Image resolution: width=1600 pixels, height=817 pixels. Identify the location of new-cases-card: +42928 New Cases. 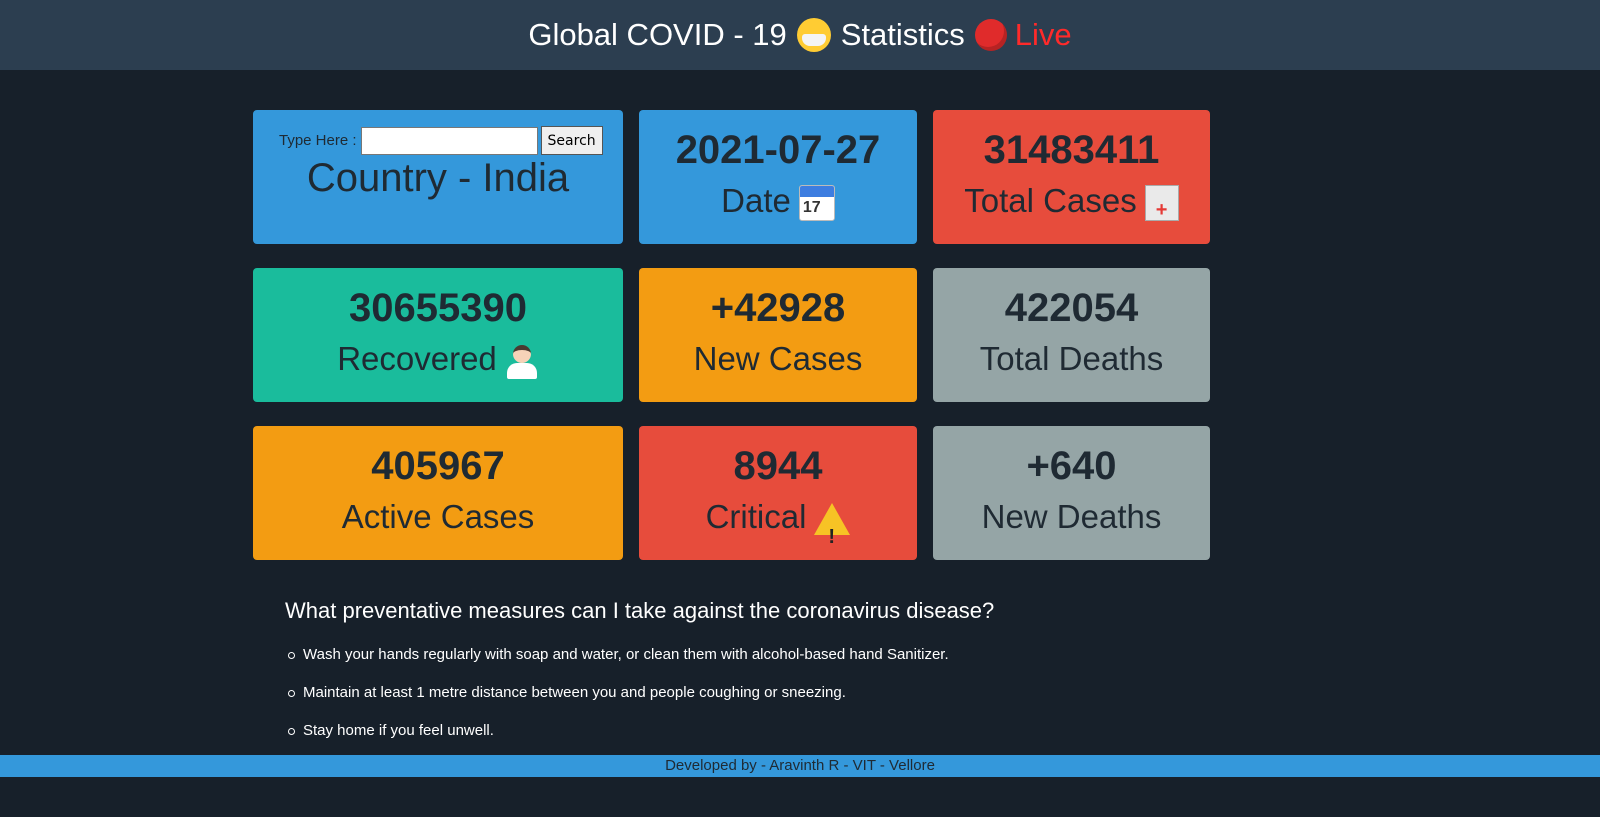
(778, 335).